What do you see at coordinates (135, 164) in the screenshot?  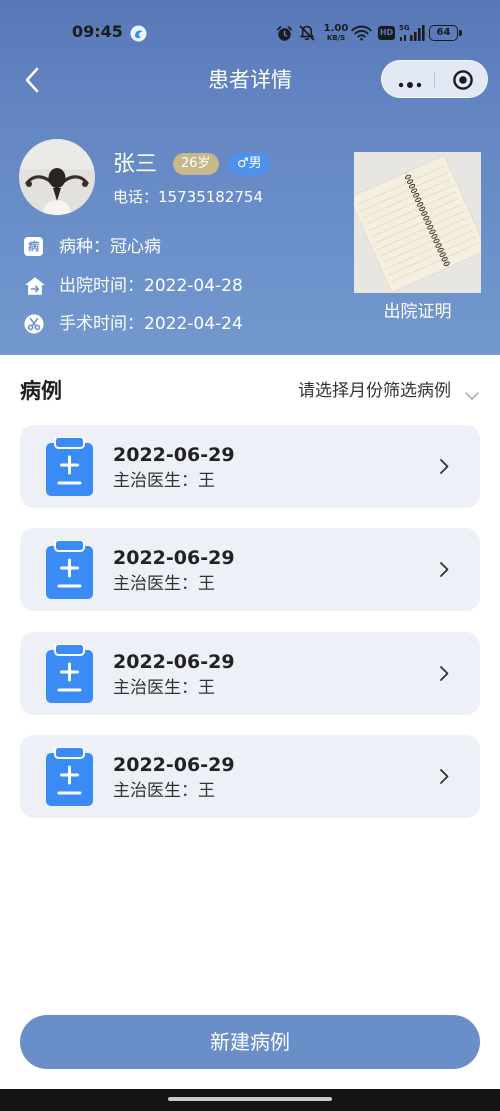 I see `patient-name: 张三` at bounding box center [135, 164].